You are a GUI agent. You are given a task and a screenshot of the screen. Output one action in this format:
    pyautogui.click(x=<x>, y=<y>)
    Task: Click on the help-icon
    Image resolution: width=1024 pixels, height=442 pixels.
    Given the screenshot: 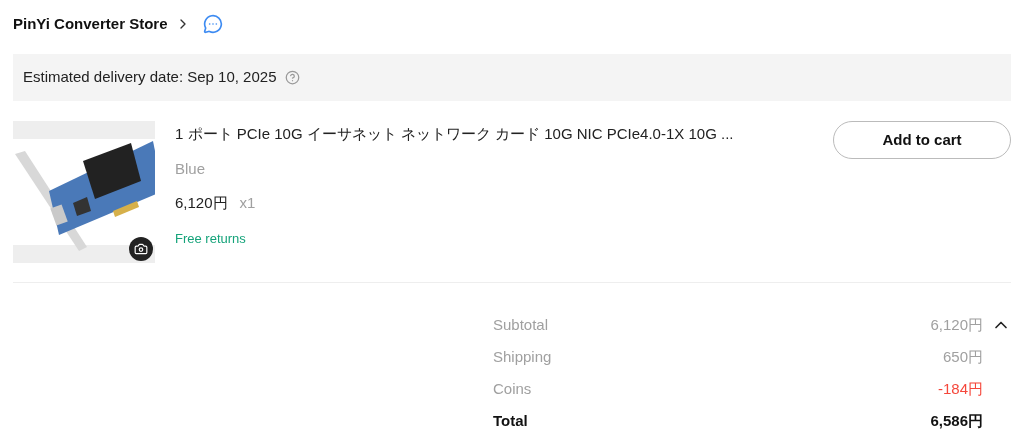 What is the action you would take?
    pyautogui.click(x=292, y=77)
    